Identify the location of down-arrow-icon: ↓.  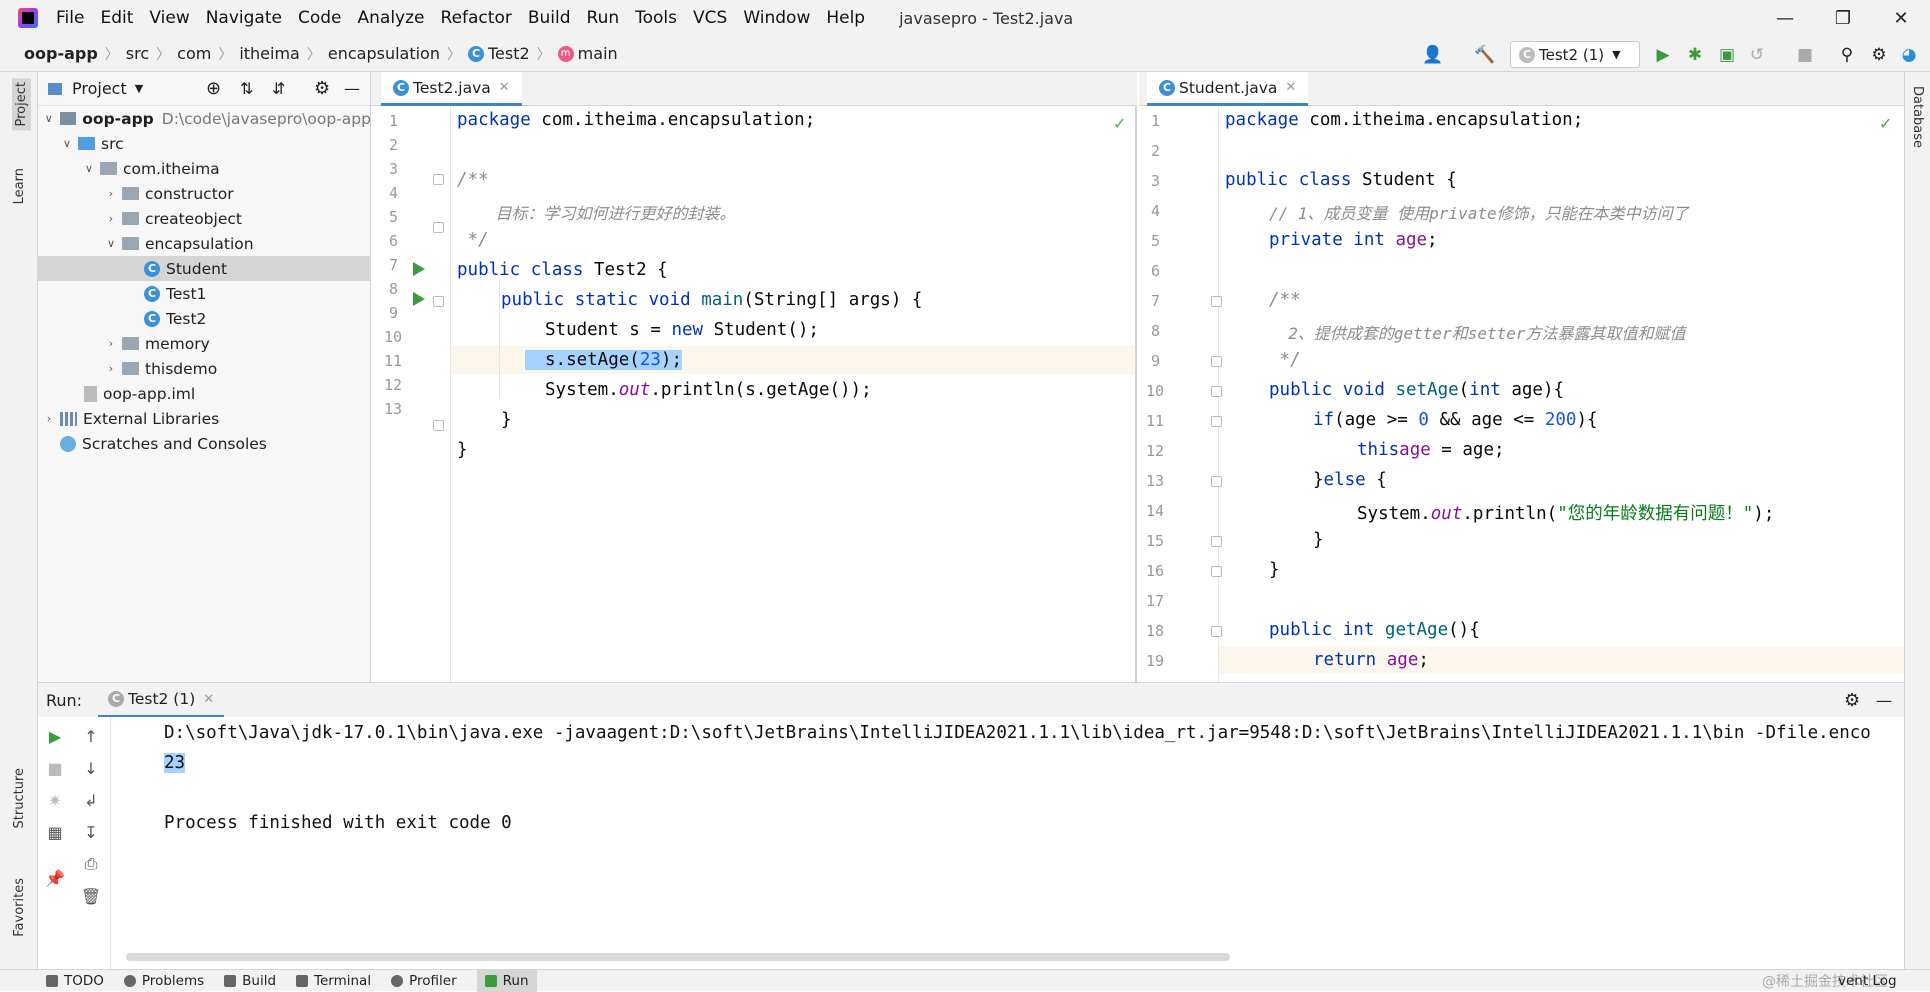
(91, 768).